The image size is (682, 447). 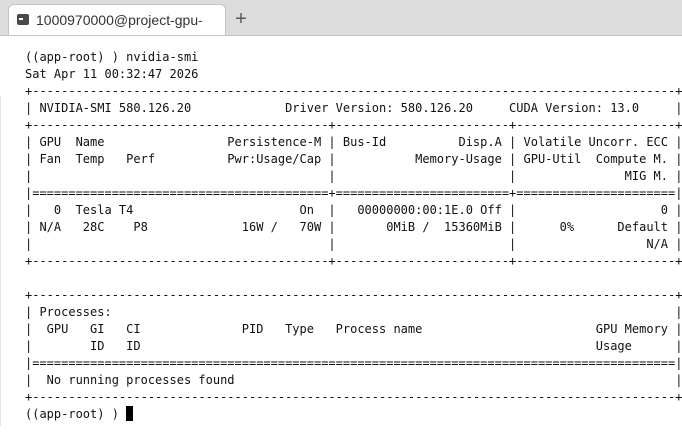 I want to click on output-line: | | | MIG M. |, so click(x=353, y=176).